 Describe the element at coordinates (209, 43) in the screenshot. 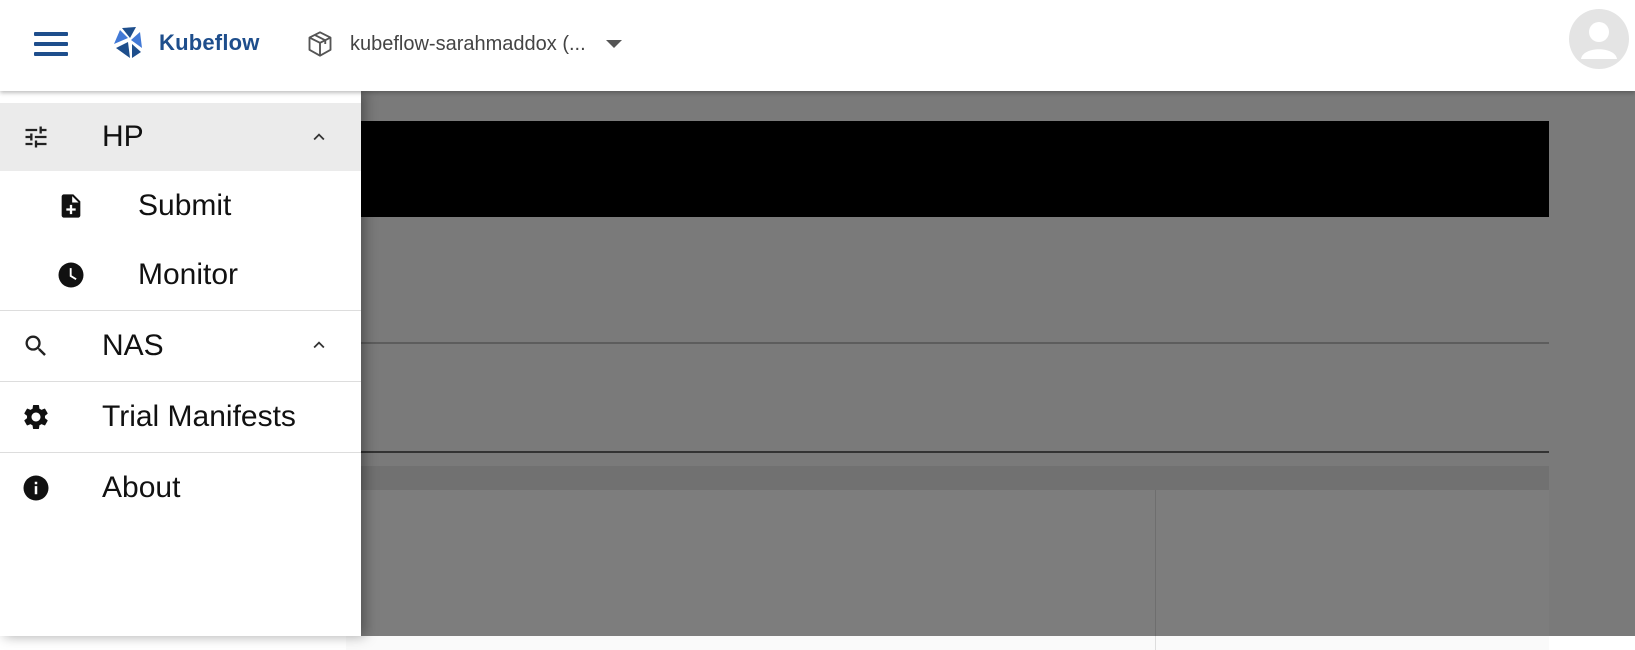

I see `brand-title: Kubeflow` at that location.